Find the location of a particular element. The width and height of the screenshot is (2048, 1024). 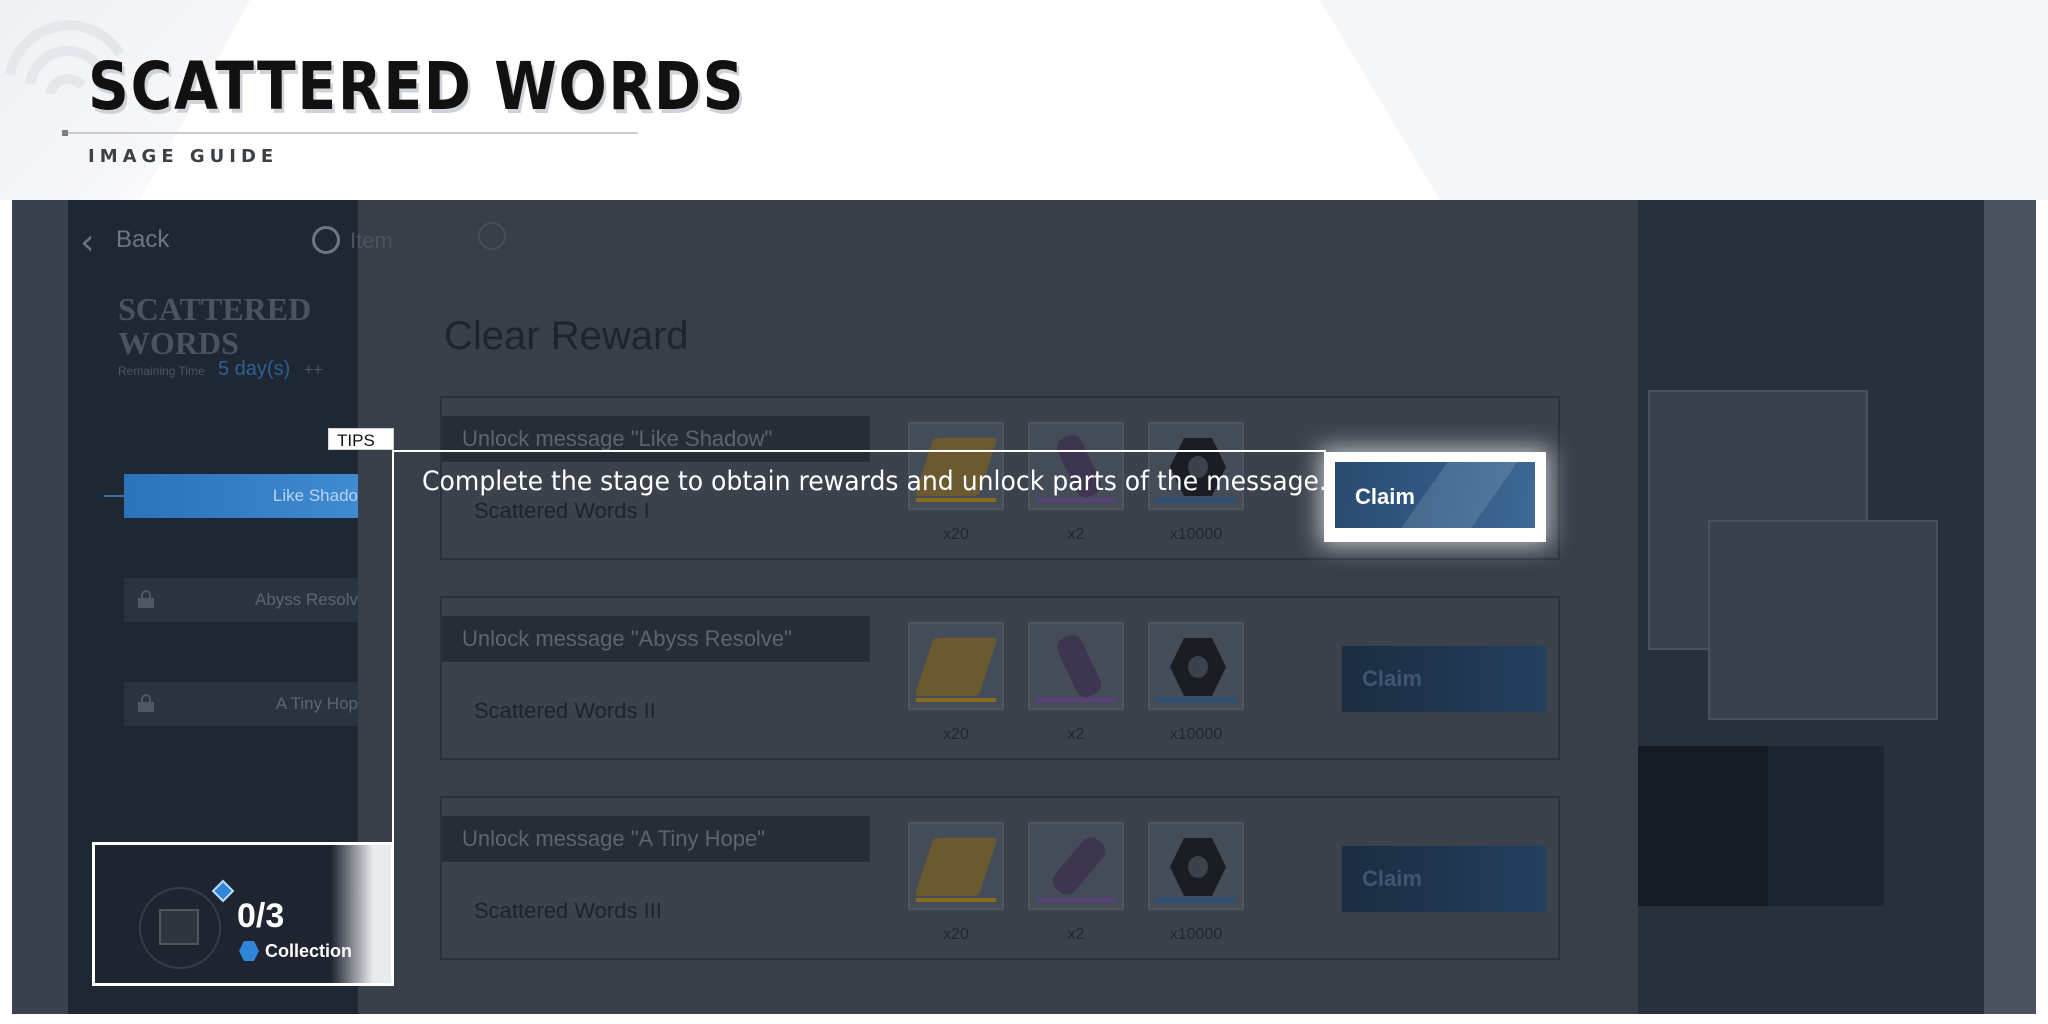

unlock-message: Unlock message "A Tiny Hope" is located at coordinates (613, 838).